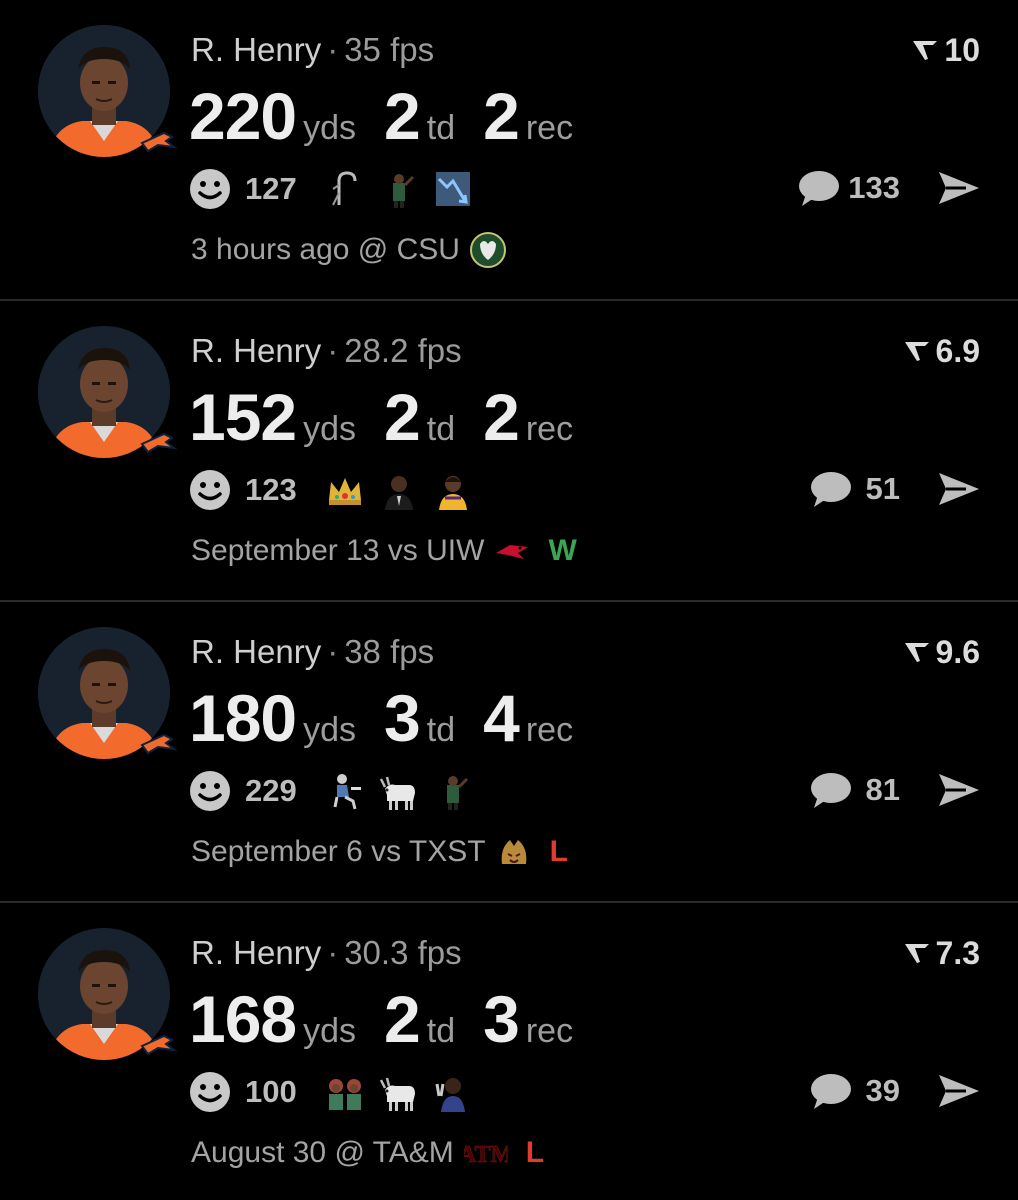 Image resolution: width=1018 pixels, height=1200 pixels. I want to click on reactions: 100, so click(331, 1092).